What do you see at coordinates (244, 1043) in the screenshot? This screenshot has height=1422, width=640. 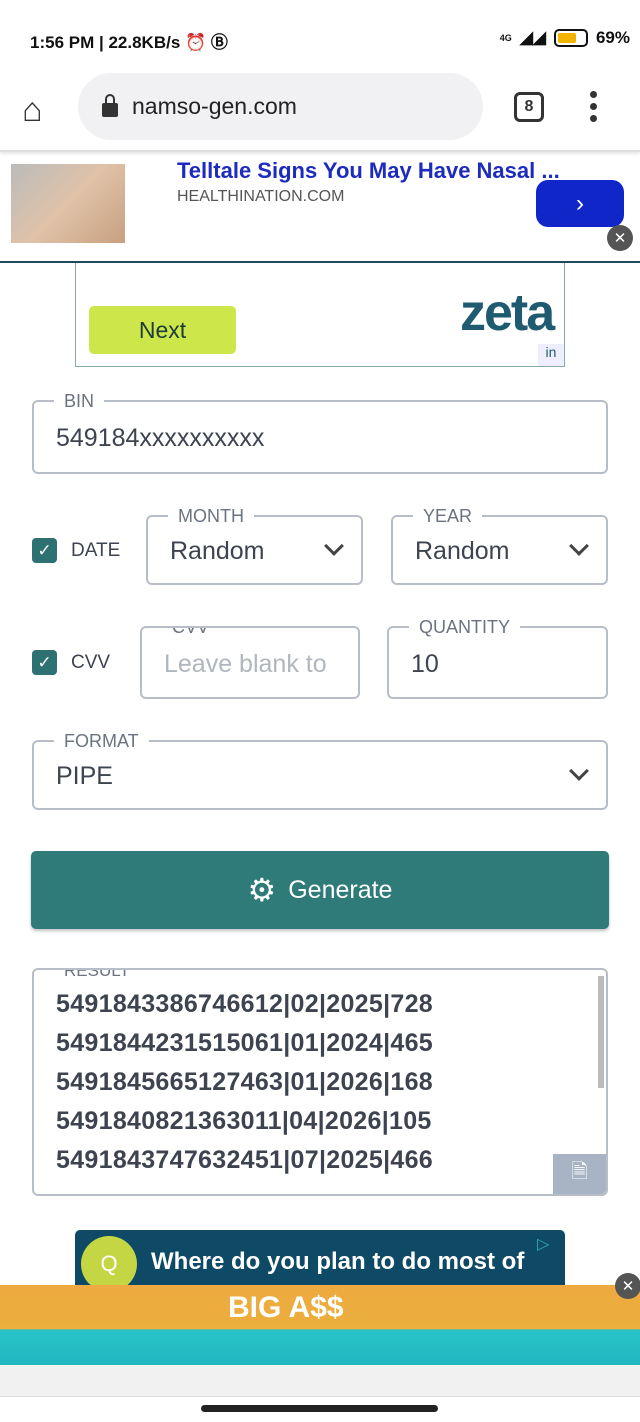 I see `result-line: 5491844231515061|01|2024|465` at bounding box center [244, 1043].